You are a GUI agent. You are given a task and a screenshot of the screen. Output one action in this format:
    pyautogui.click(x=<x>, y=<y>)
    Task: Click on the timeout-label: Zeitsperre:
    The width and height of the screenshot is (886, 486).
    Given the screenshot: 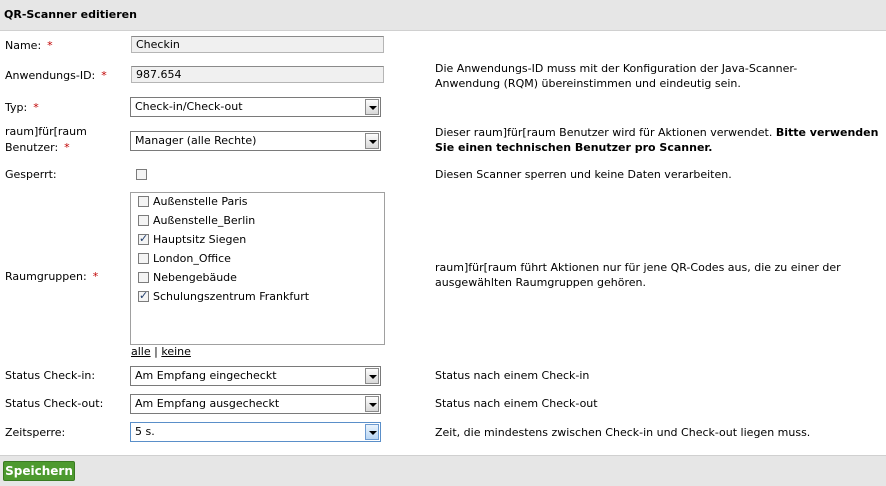 What is the action you would take?
    pyautogui.click(x=35, y=432)
    